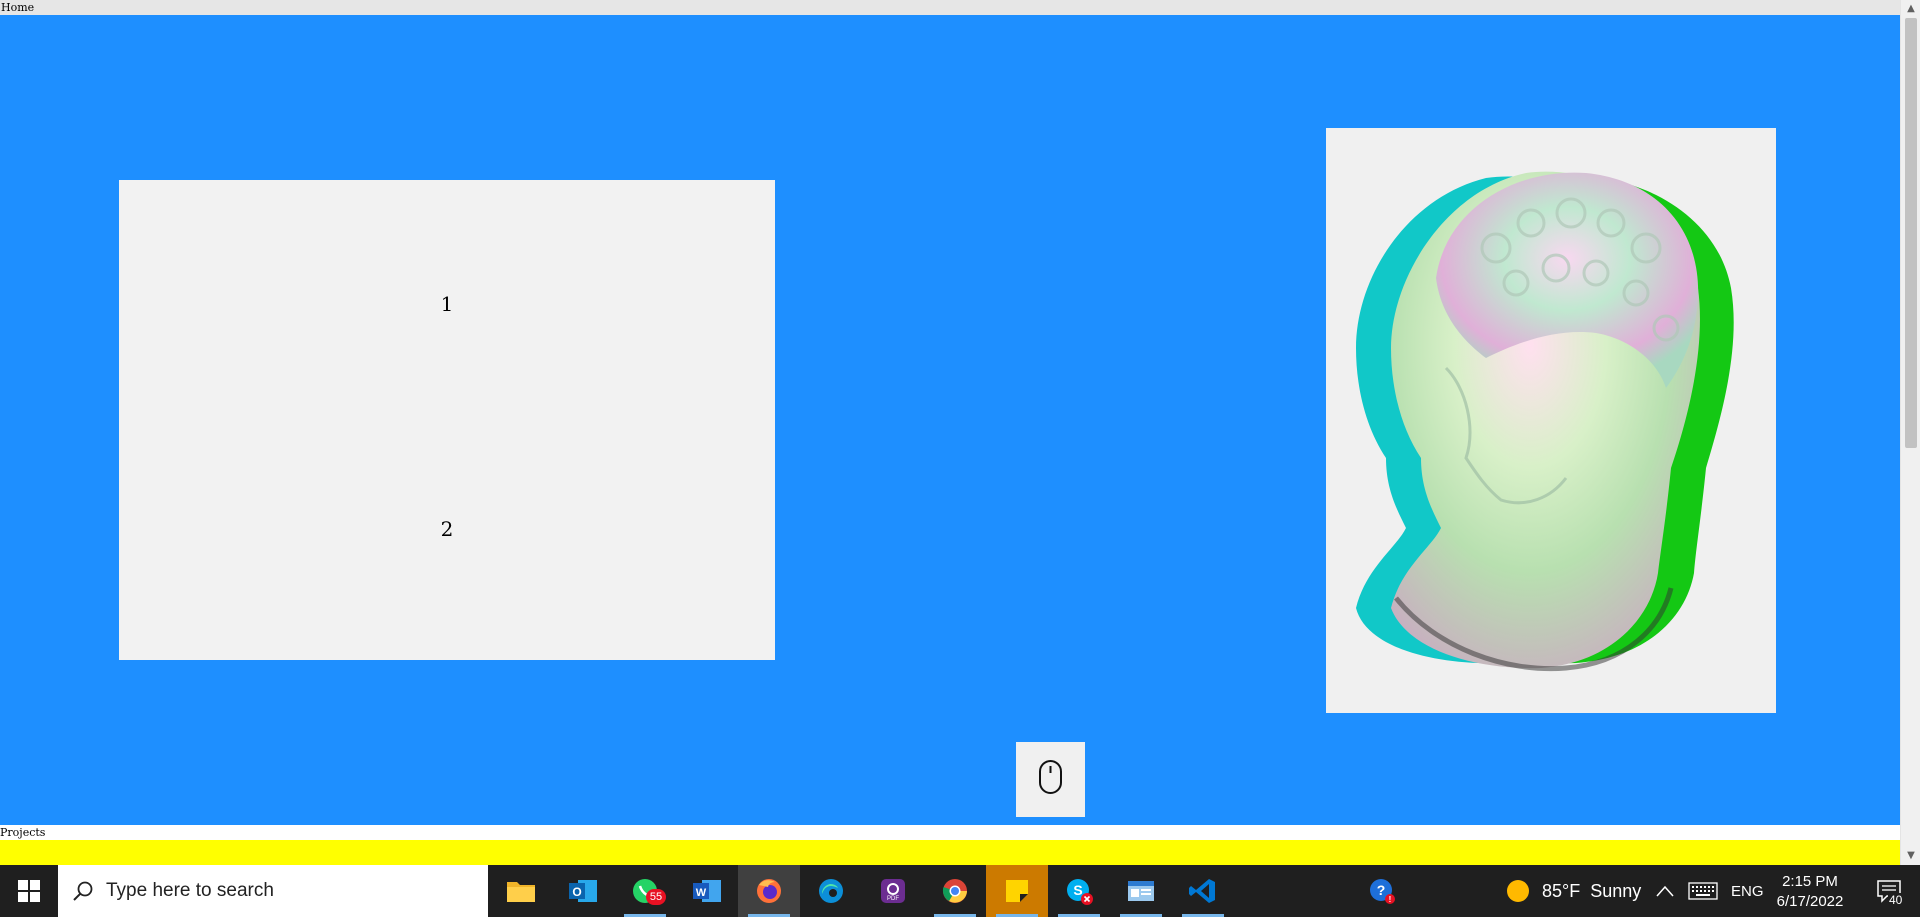 This screenshot has height=917, width=1920. I want to click on taskbar-app-chrome, so click(955, 891).